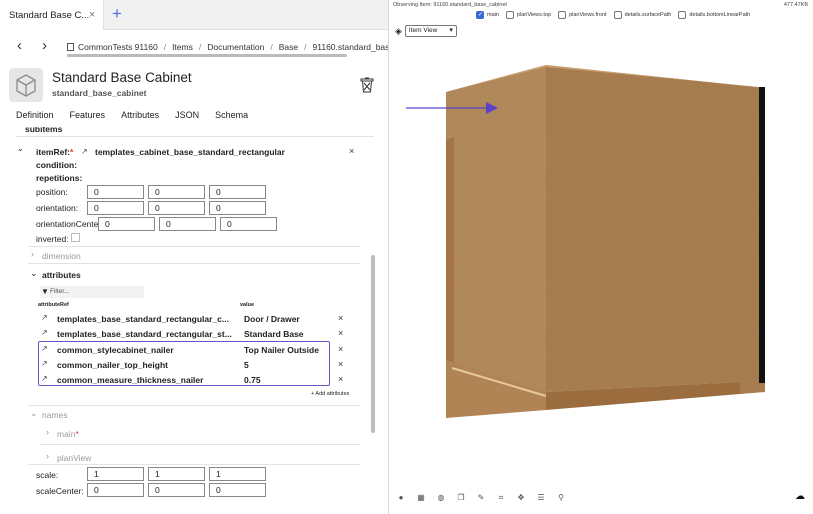 The height and width of the screenshot is (514, 813). Describe the element at coordinates (421, 498) in the screenshot. I see `grid-icon: ▦` at that location.